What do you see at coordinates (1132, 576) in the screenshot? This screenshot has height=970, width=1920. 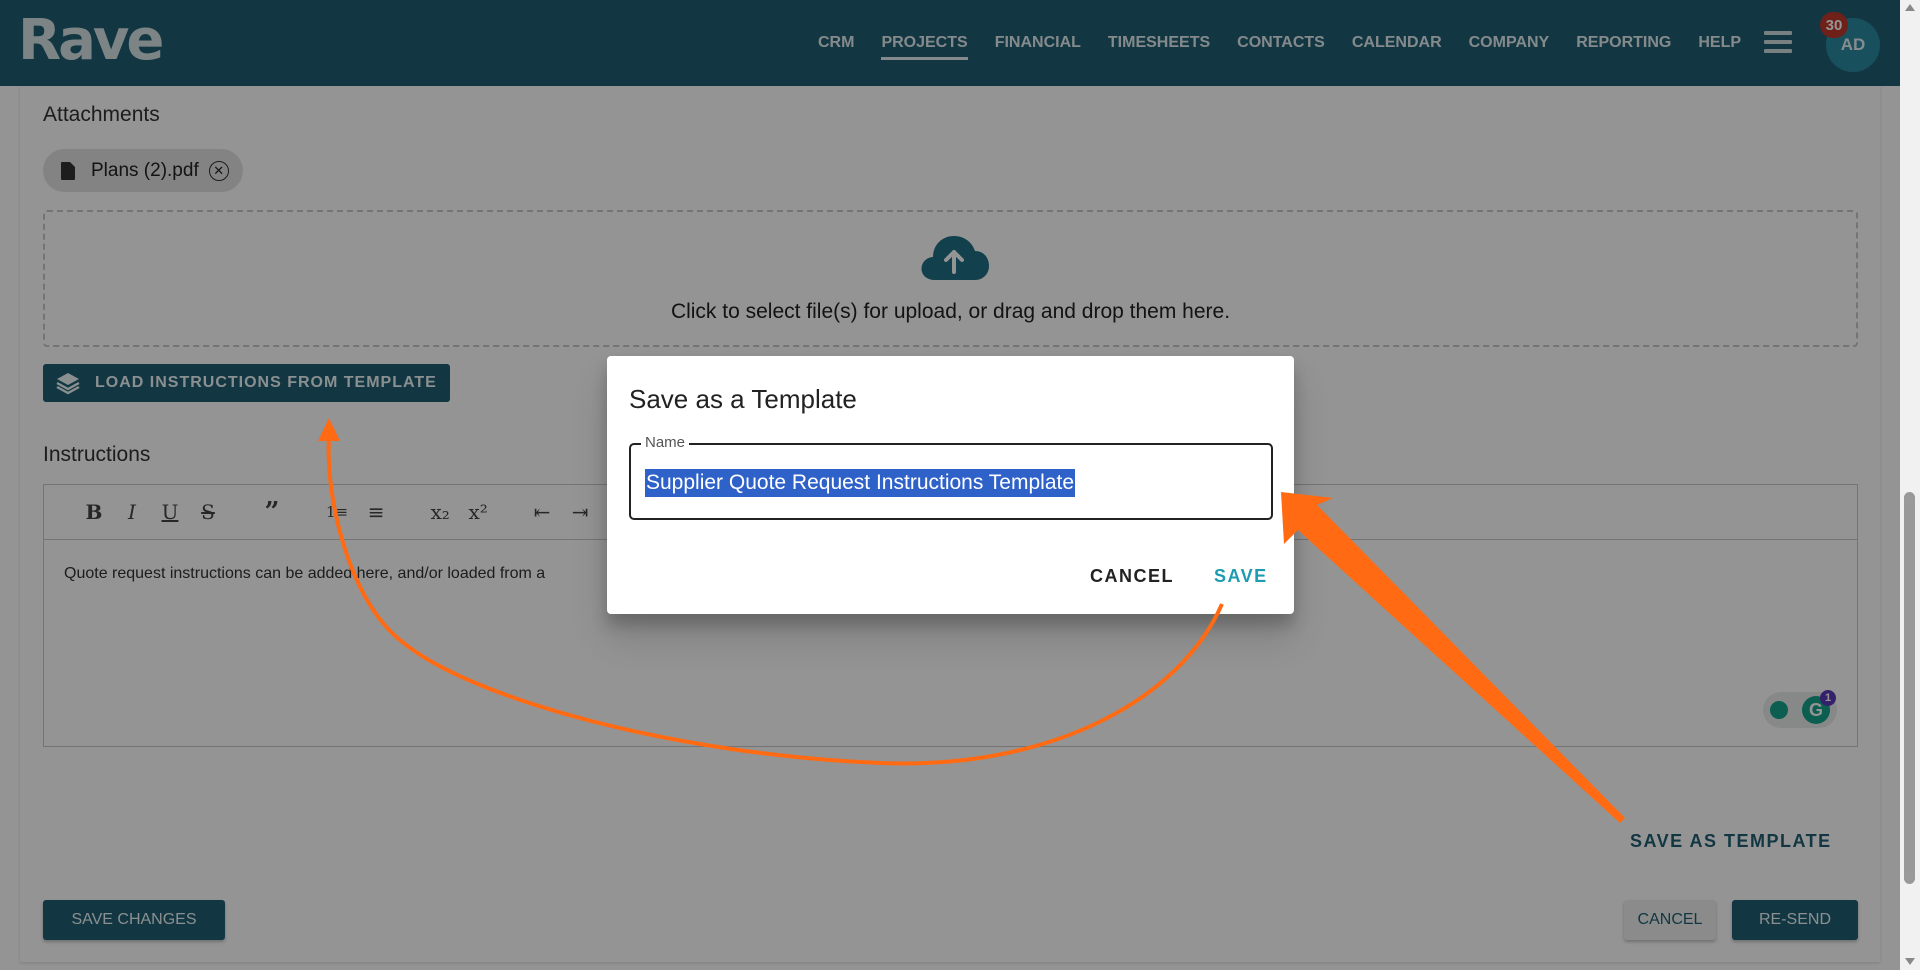 I see `dialog-cancel-button: CANCEL` at bounding box center [1132, 576].